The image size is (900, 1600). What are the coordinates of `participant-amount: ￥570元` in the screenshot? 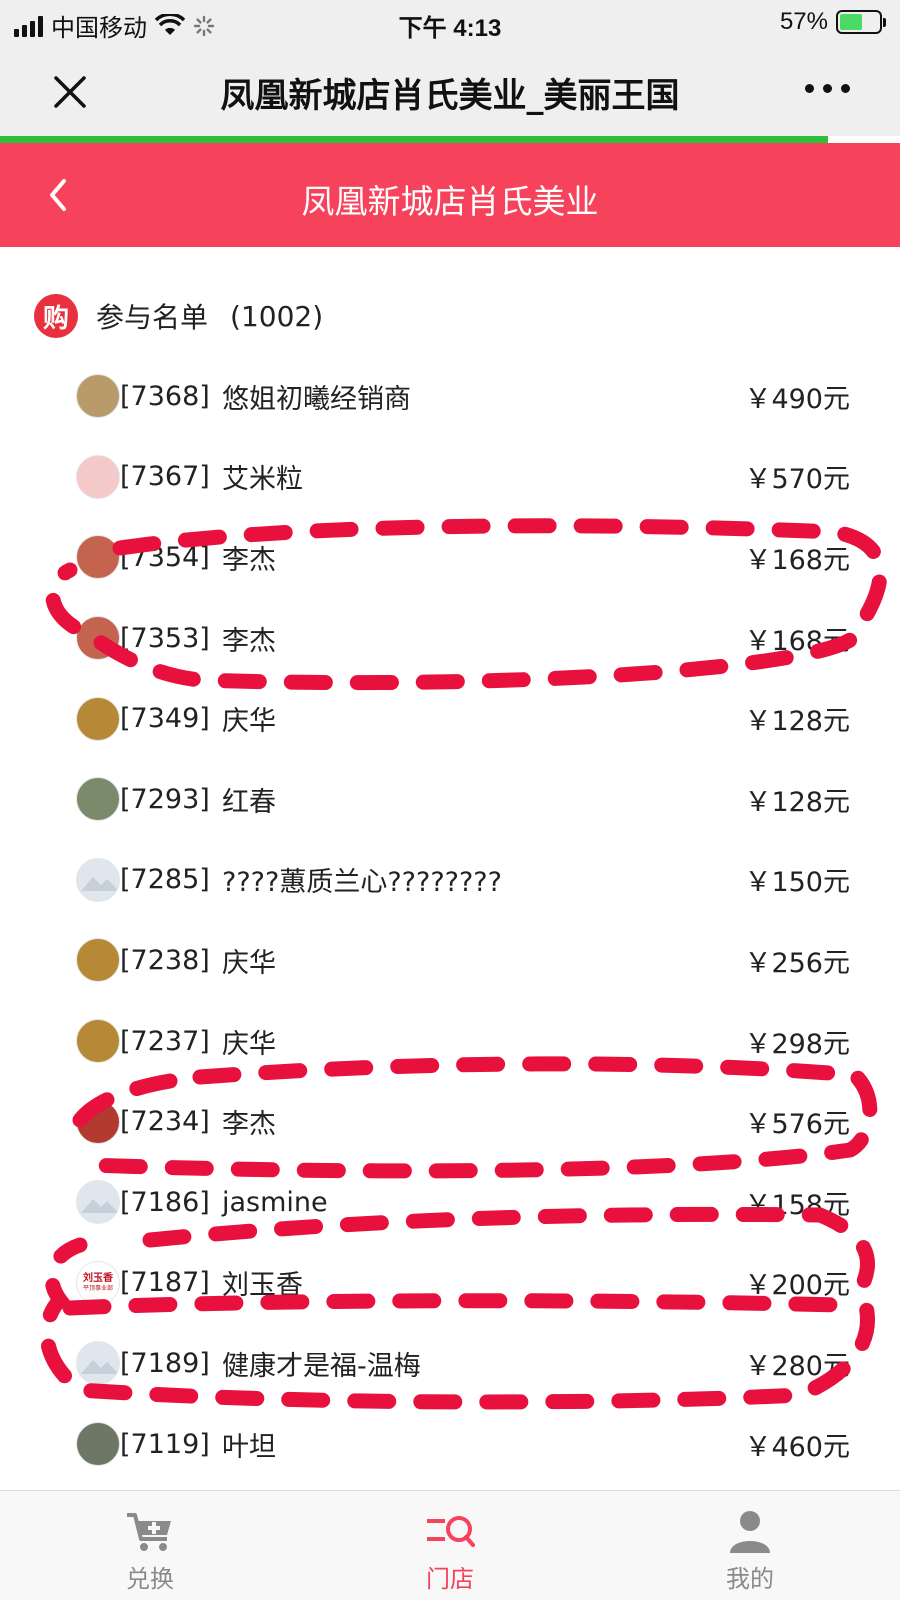 It's located at (797, 480).